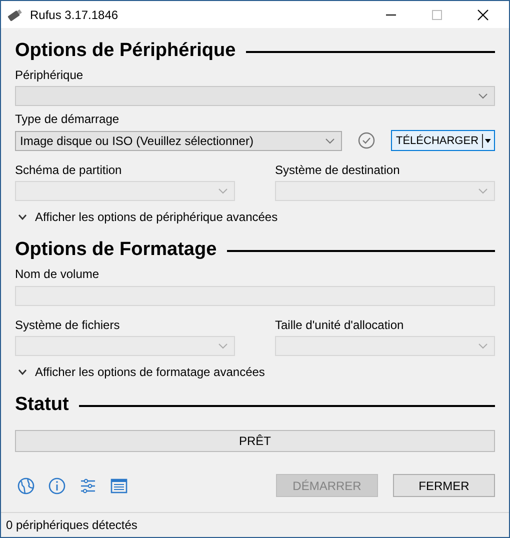 This screenshot has height=538, width=510. I want to click on field-label: Schéma de partition, so click(69, 170).